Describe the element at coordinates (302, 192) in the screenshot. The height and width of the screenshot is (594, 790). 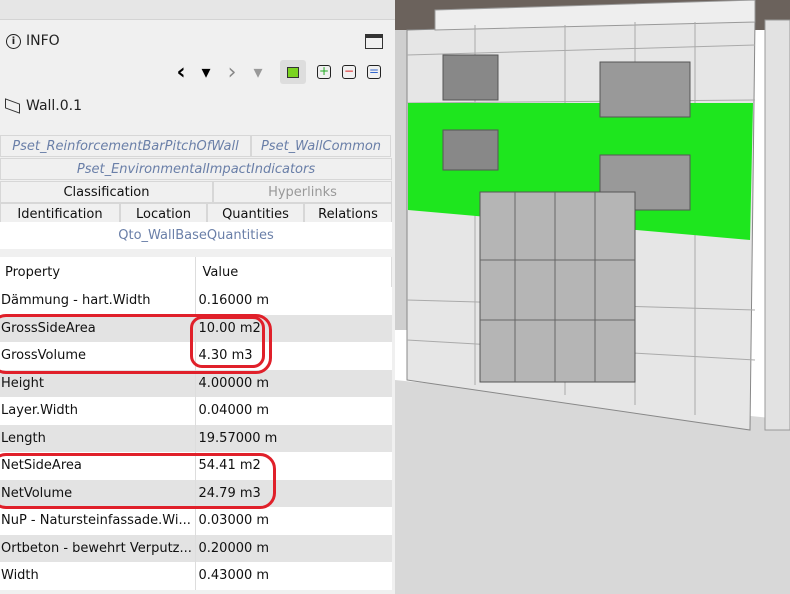
I see `tab-hyperlinks: Hyperlinks` at that location.